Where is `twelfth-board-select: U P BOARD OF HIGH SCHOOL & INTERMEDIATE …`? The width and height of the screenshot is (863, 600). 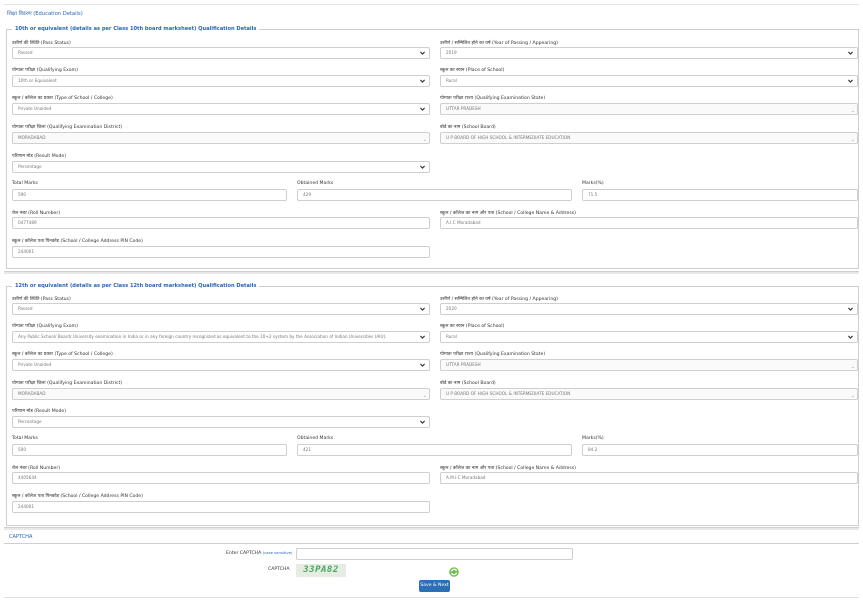
twelfth-board-select: U P BOARD OF HIGH SCHOOL & INTERMEDIATE … is located at coordinates (649, 394).